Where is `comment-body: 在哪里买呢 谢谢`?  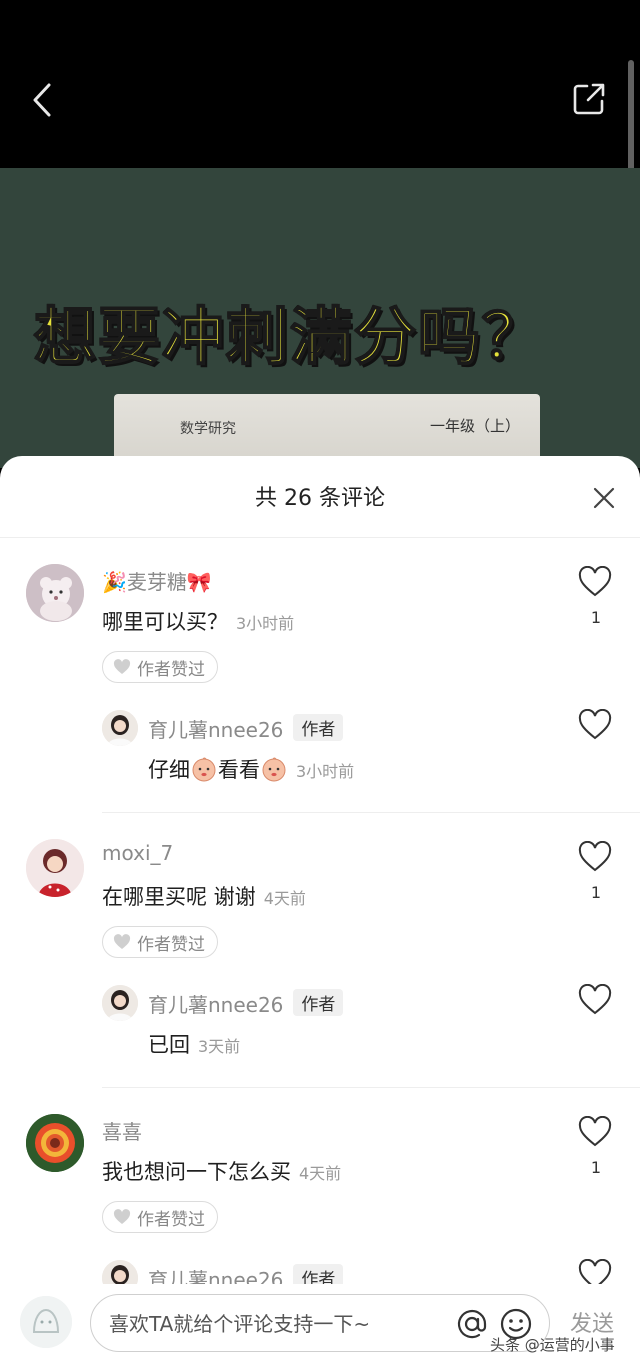 comment-body: 在哪里买呢 谢谢 is located at coordinates (179, 897).